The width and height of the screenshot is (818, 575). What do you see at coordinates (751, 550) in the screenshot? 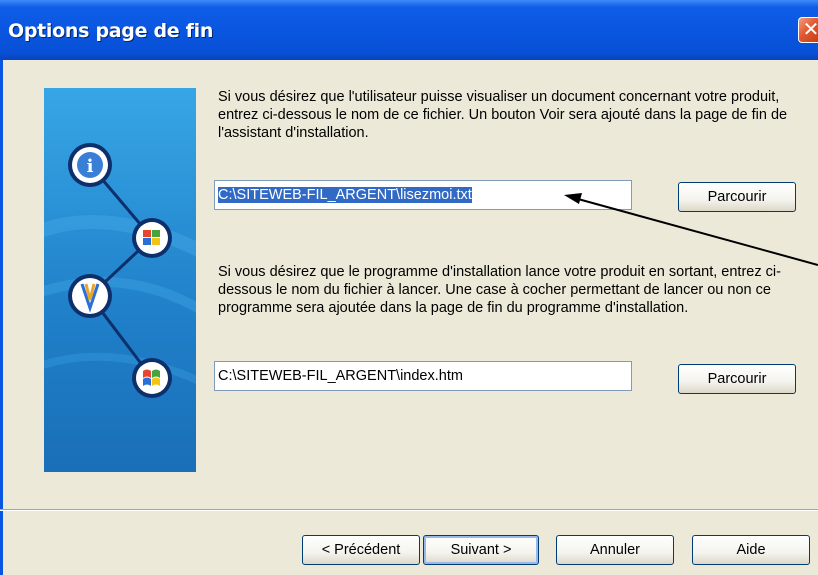
I see `help-button: Aide` at bounding box center [751, 550].